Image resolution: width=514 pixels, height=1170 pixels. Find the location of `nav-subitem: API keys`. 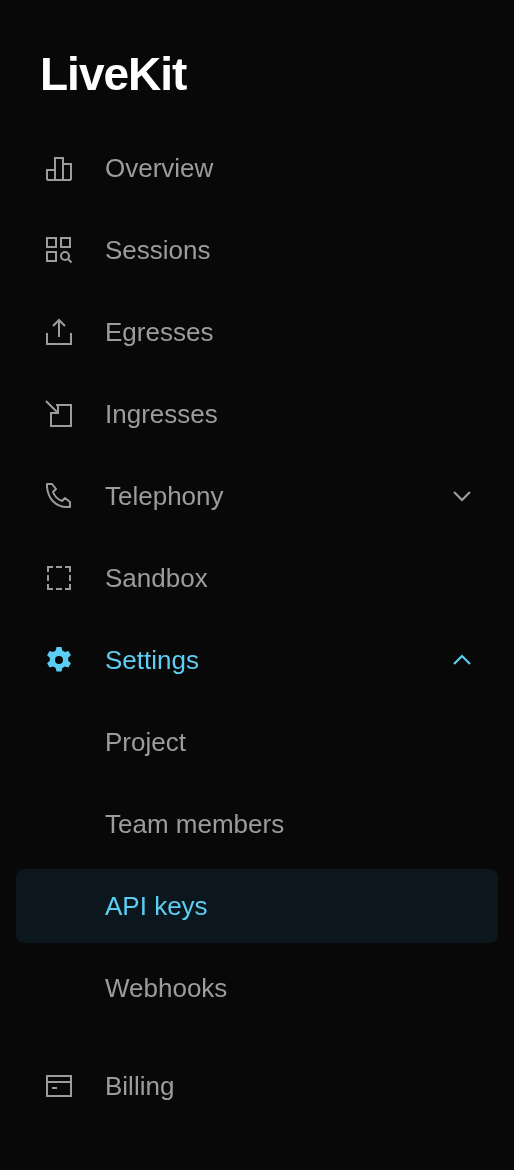

nav-subitem: API keys is located at coordinates (257, 906).